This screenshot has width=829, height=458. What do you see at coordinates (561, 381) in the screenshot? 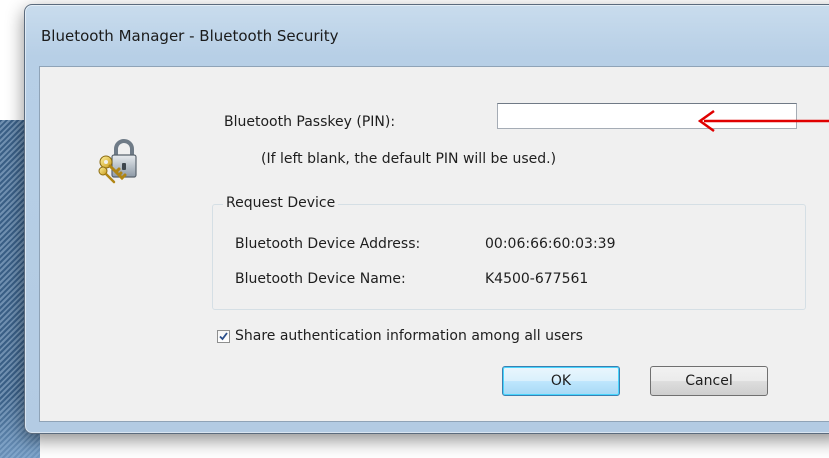
I see `ok-button: OK` at bounding box center [561, 381].